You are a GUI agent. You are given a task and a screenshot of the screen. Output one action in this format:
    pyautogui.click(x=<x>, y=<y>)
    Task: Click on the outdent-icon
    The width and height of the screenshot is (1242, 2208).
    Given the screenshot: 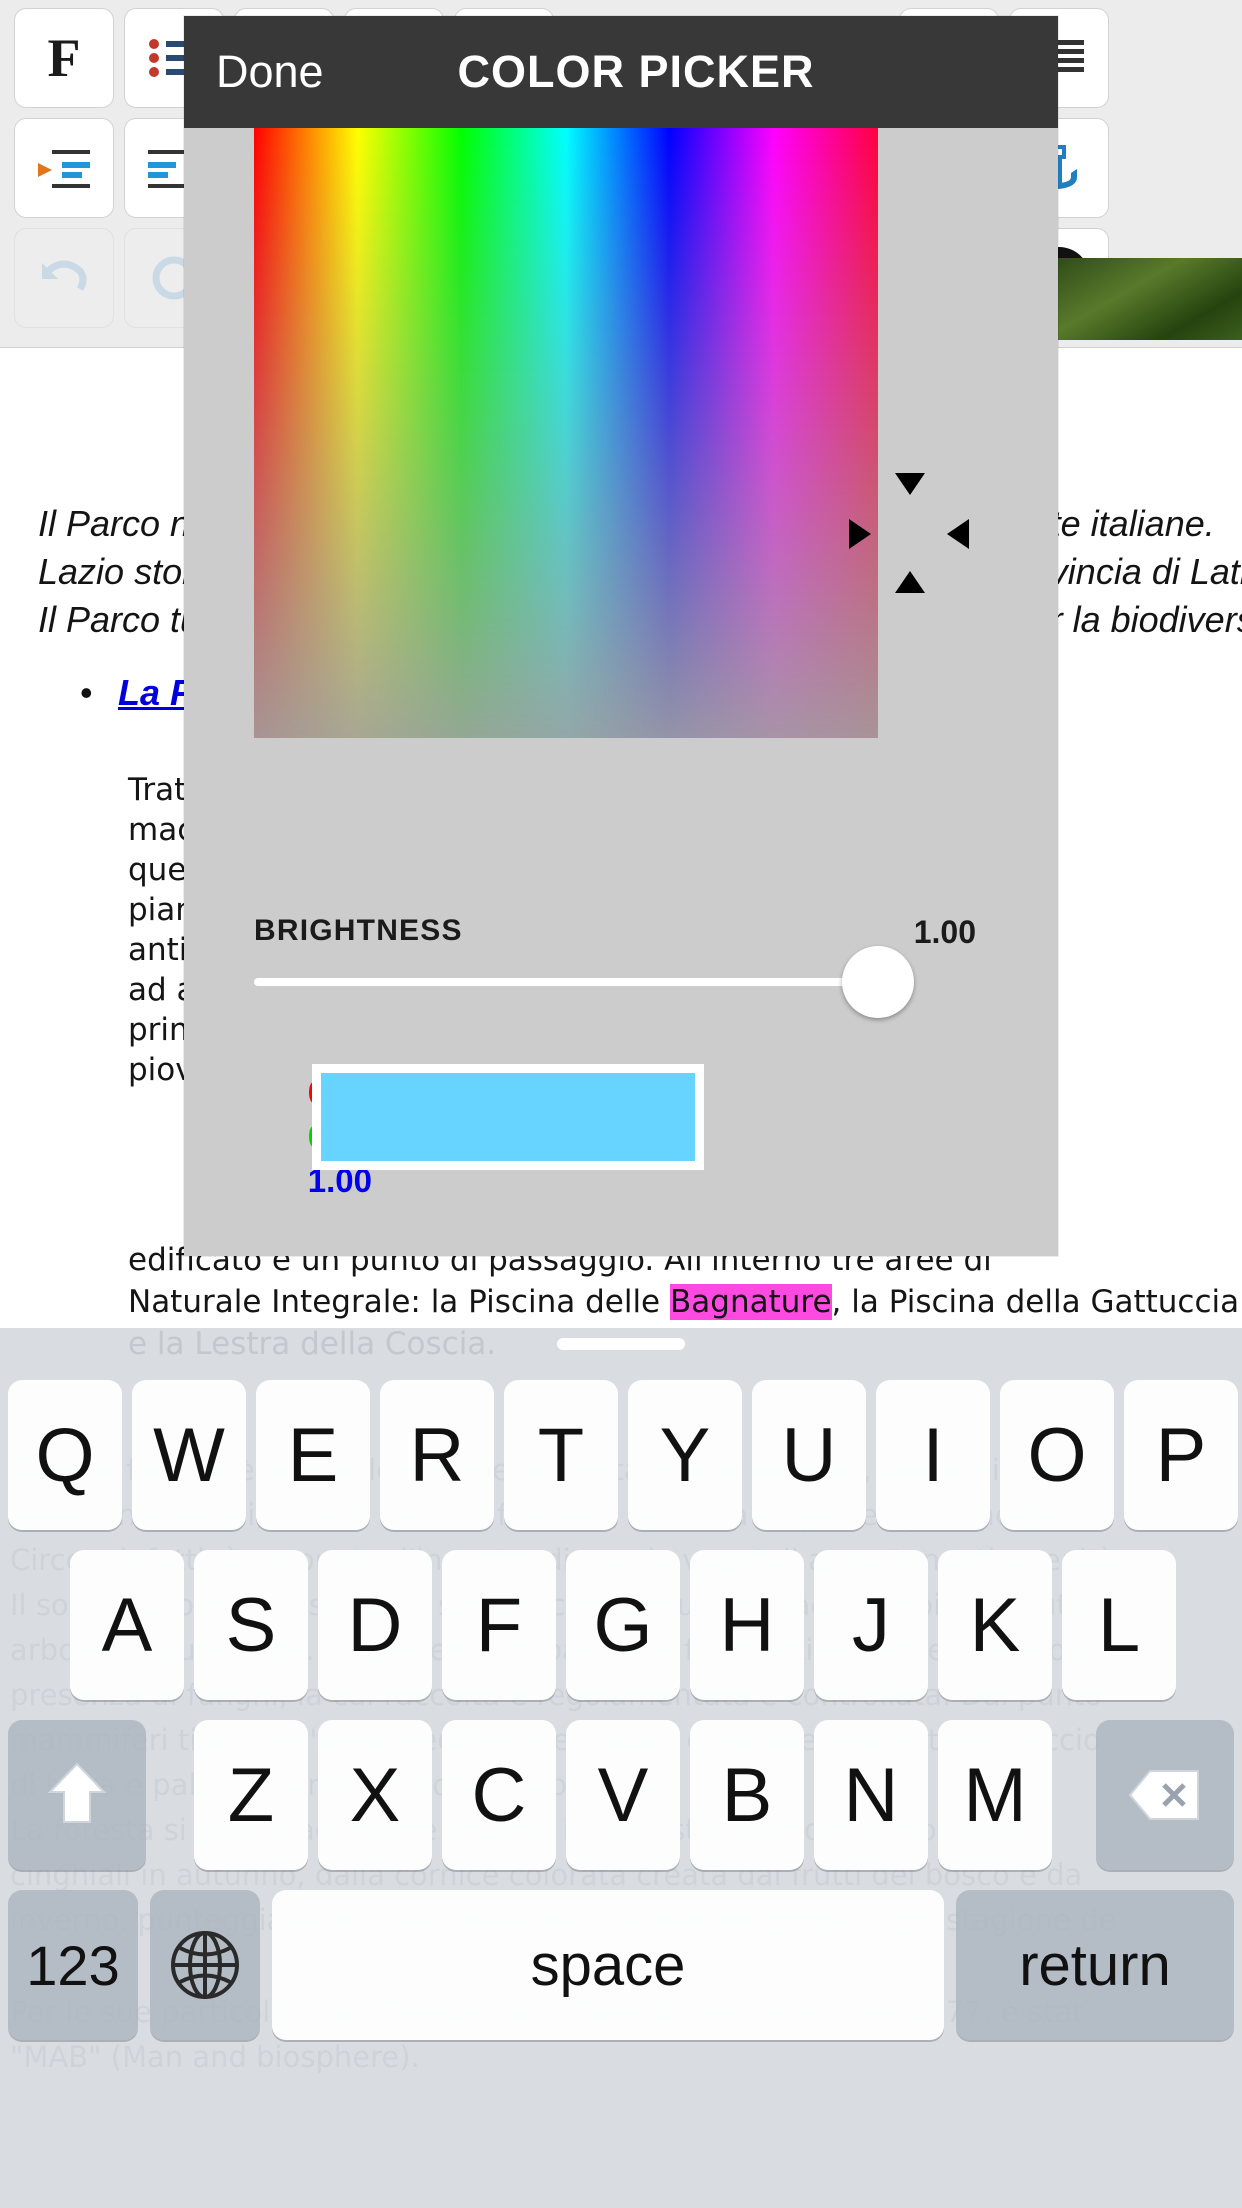 What is the action you would take?
    pyautogui.click(x=64, y=169)
    